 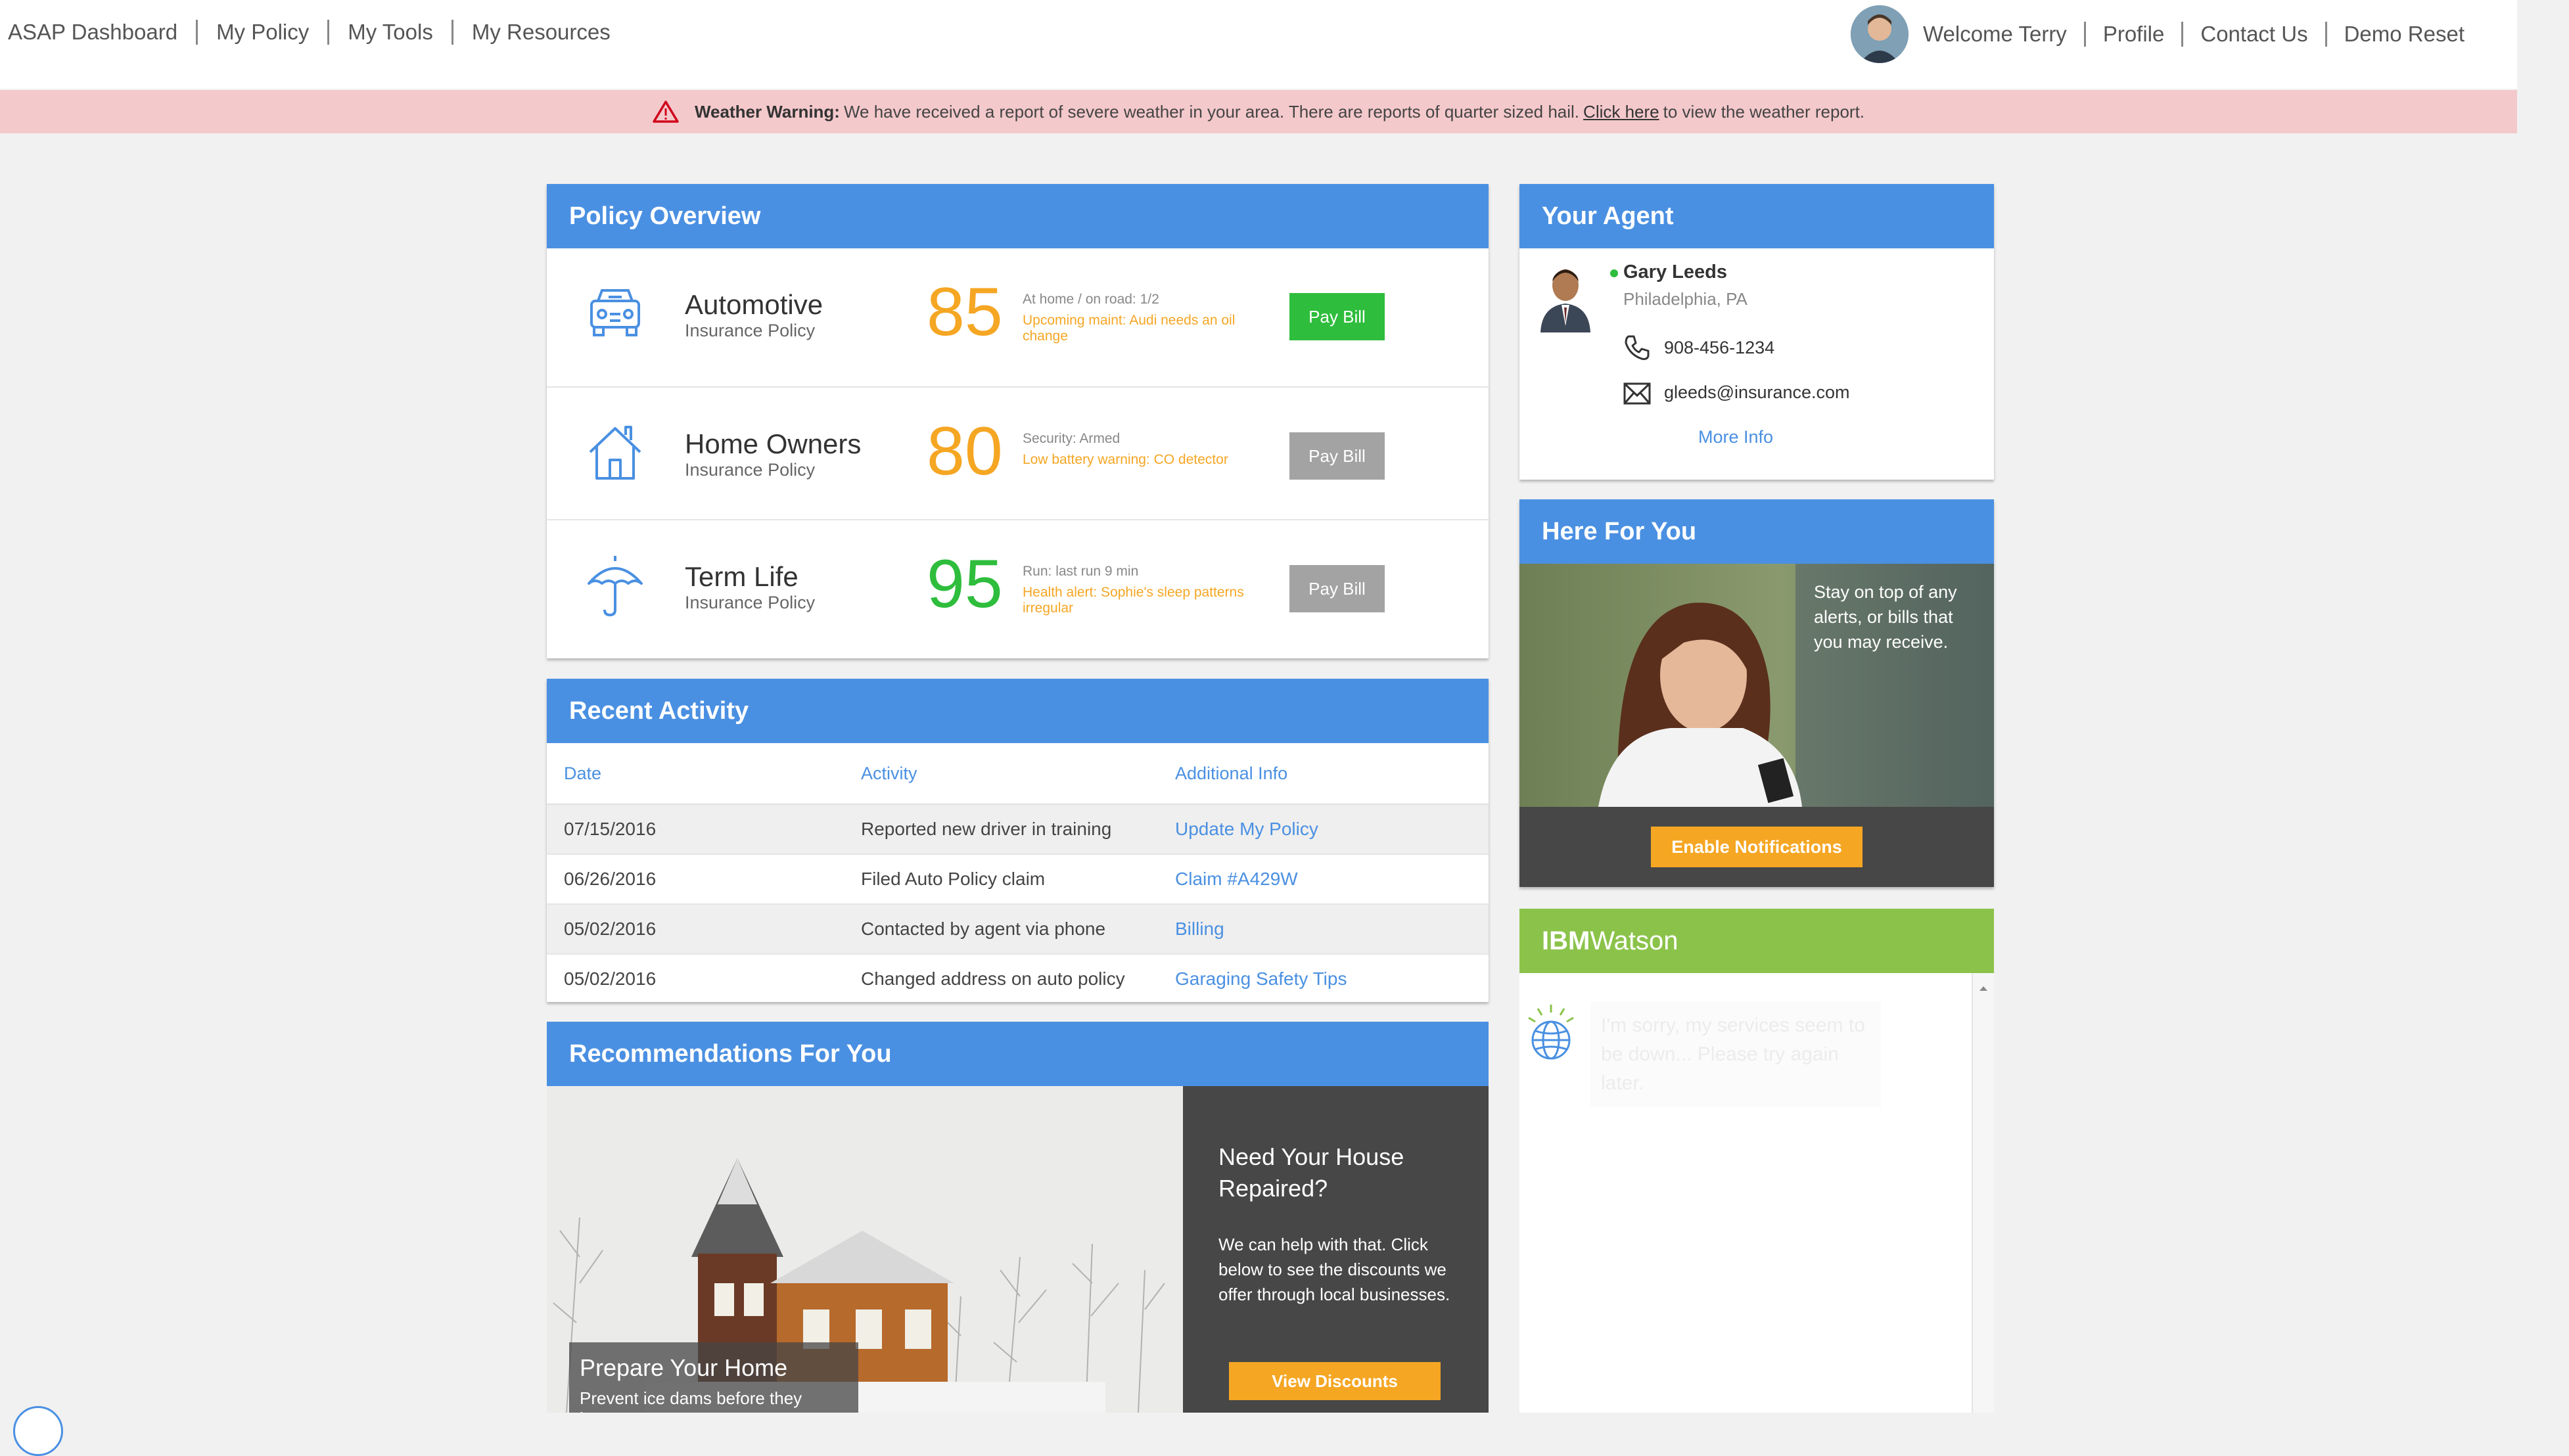 What do you see at coordinates (1621, 112) in the screenshot?
I see `weather-report-link: Click here` at bounding box center [1621, 112].